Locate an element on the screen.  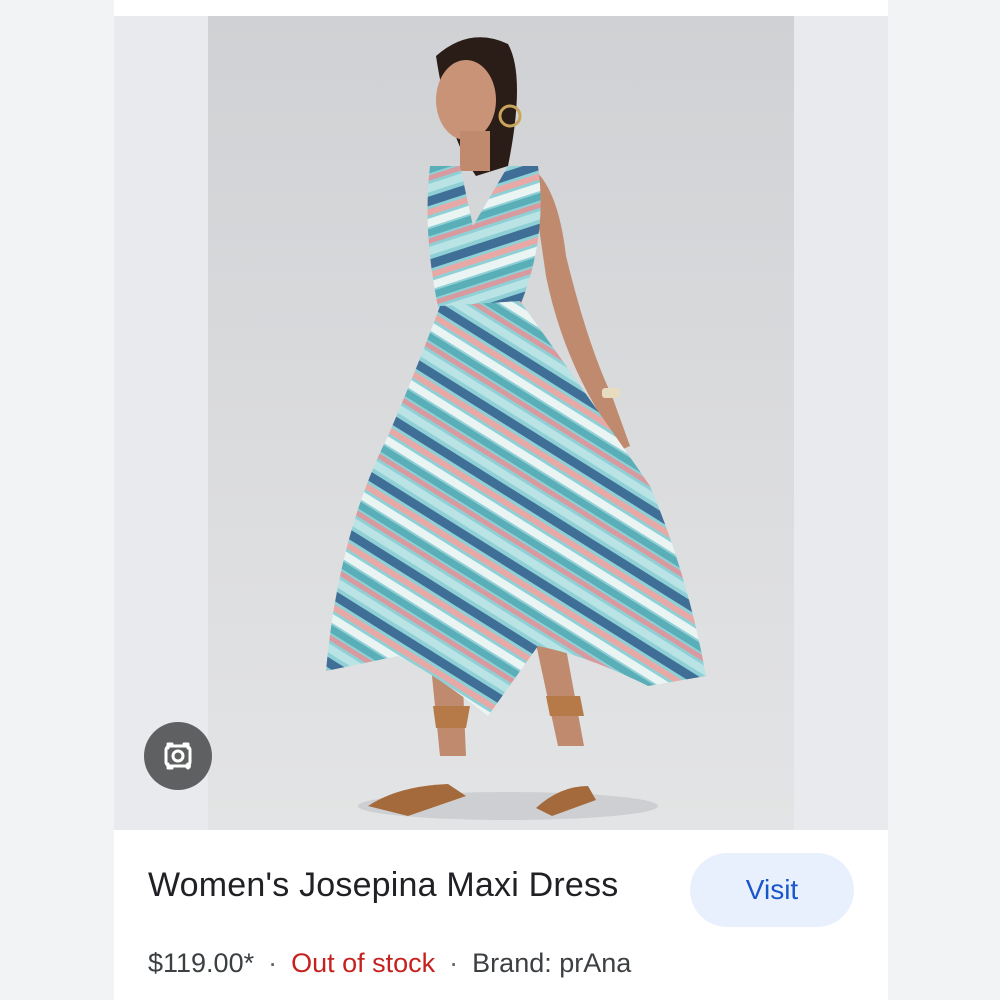
price: $119.00* is located at coordinates (201, 963).